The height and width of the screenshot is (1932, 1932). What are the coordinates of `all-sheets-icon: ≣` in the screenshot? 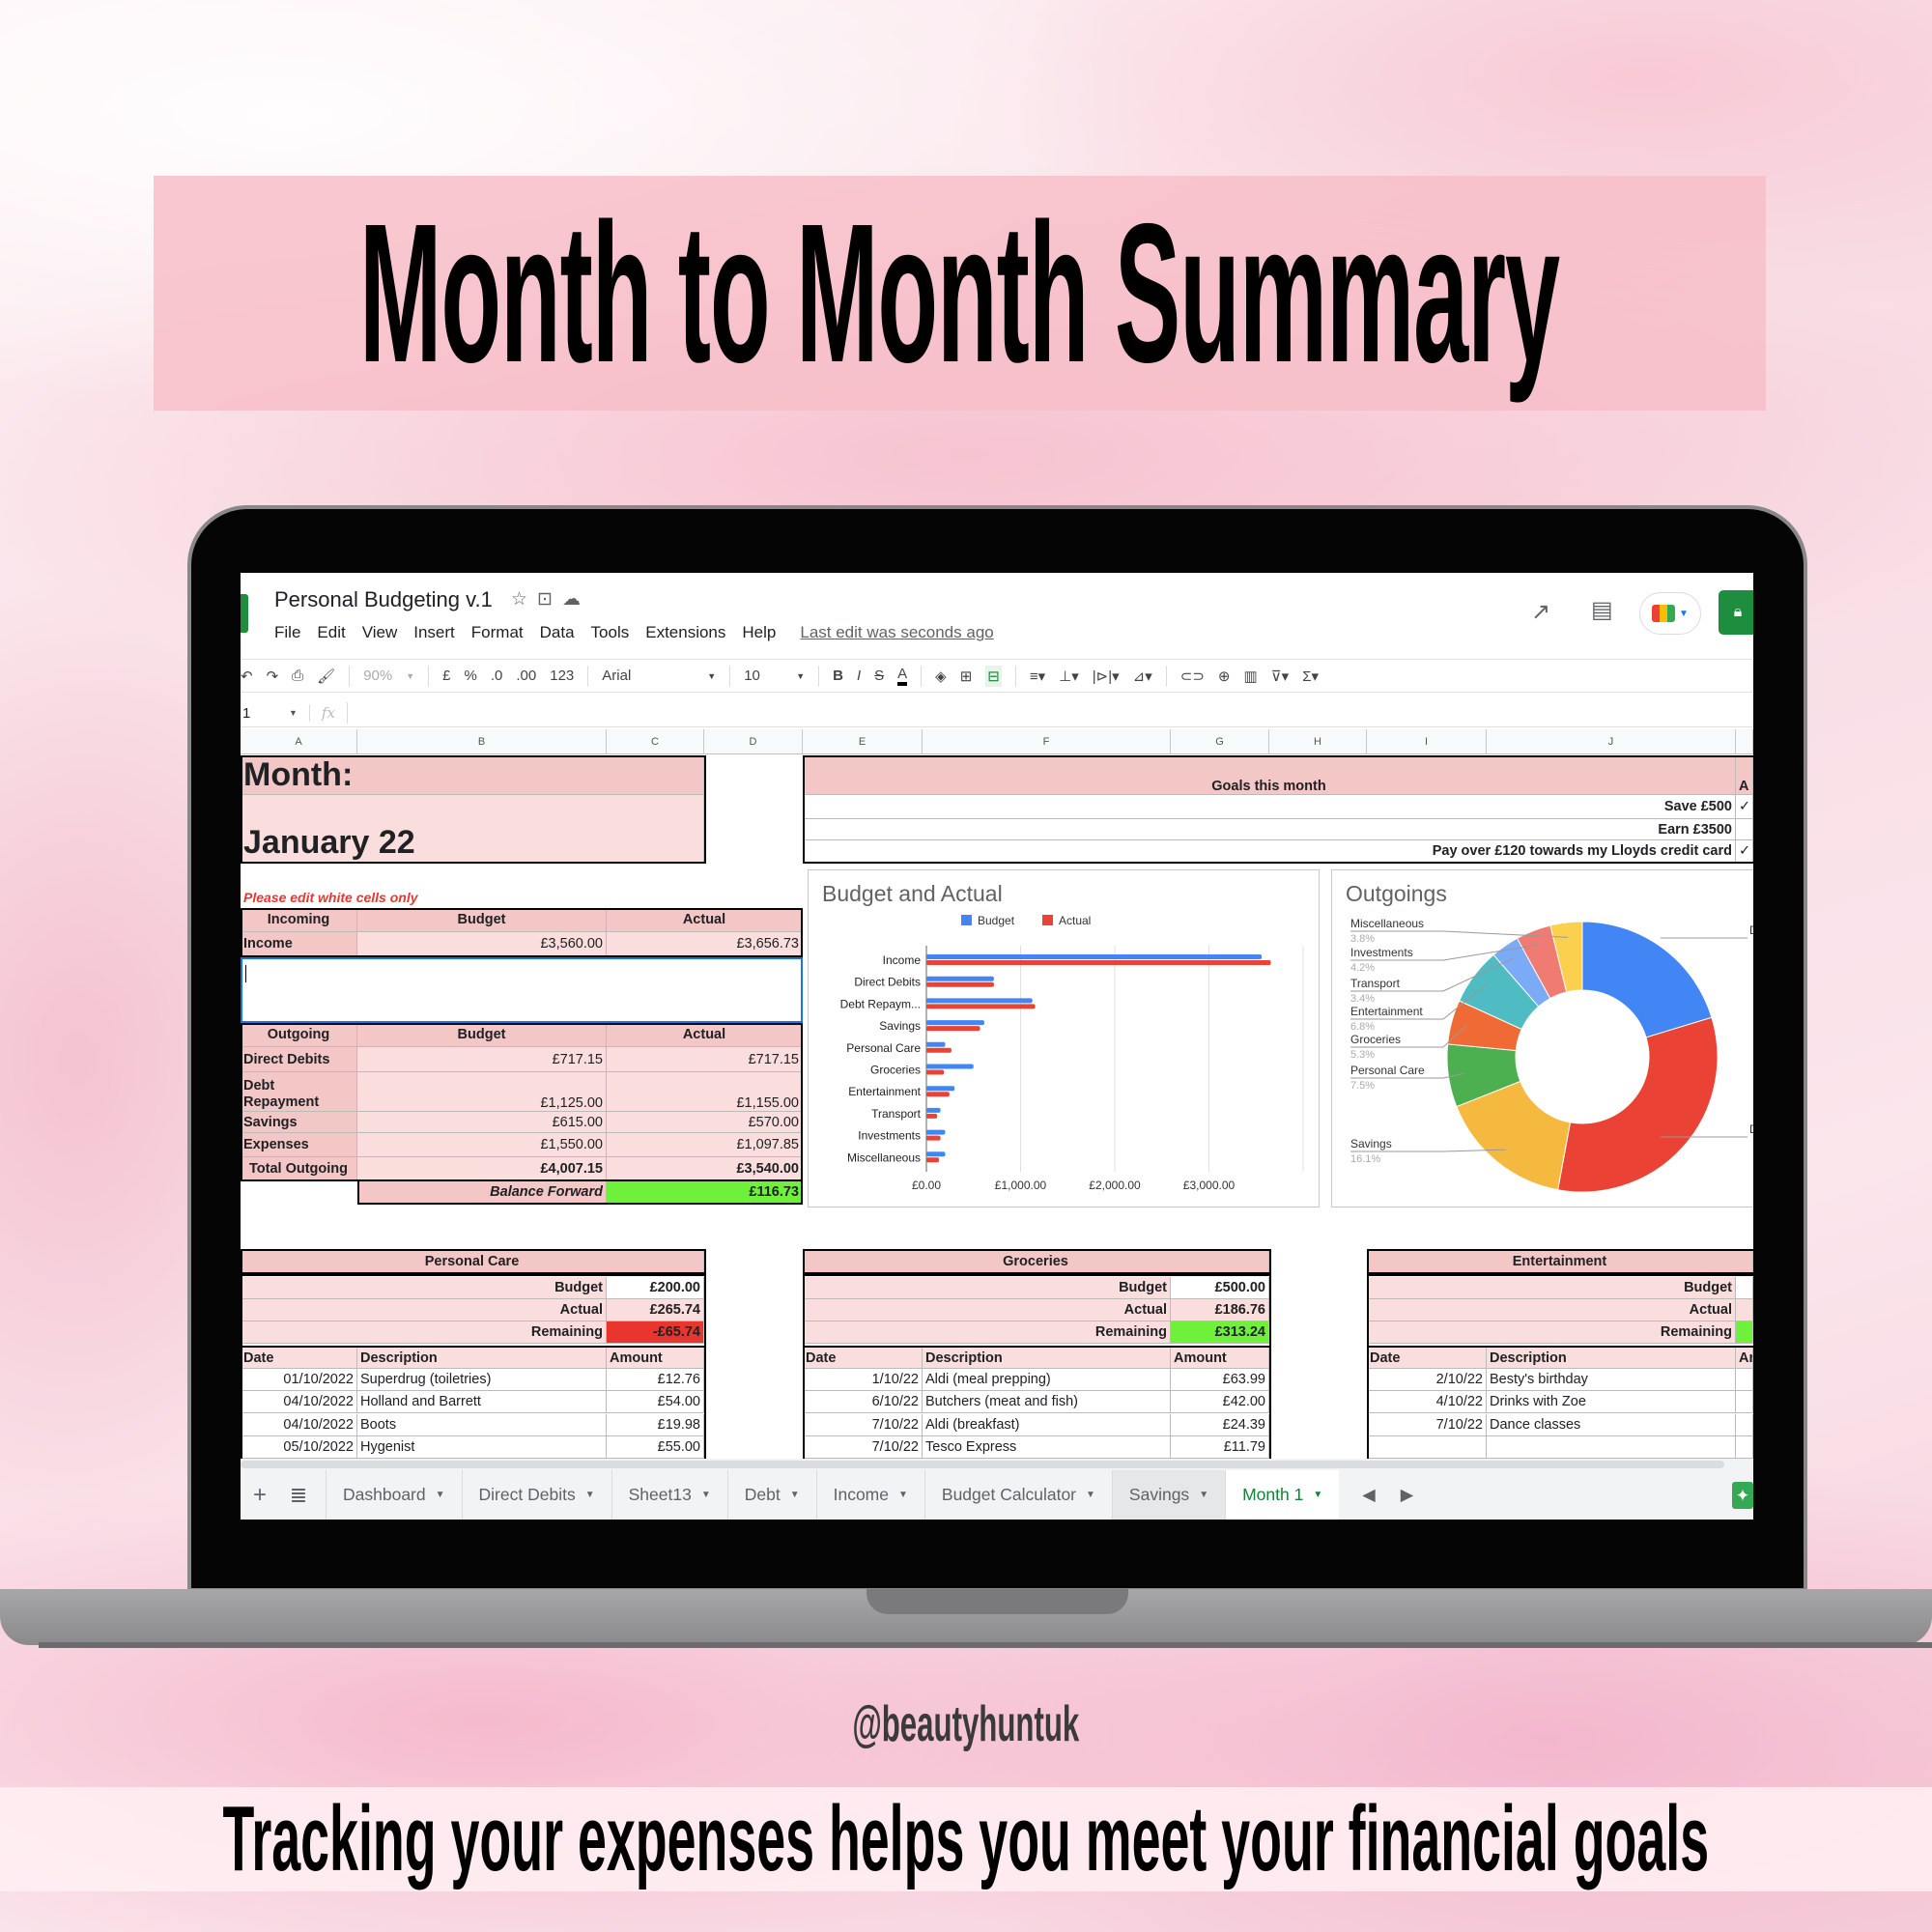 It's located at (298, 1495).